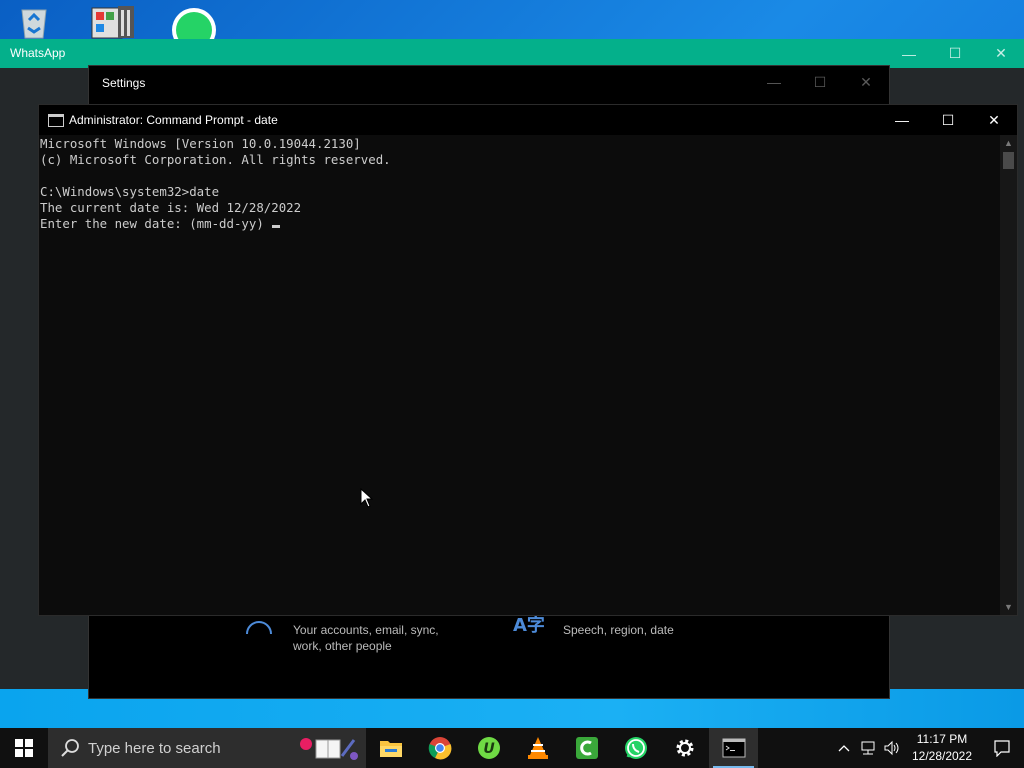 This screenshot has width=1024, height=768. Describe the element at coordinates (329, 749) in the screenshot. I see `search-highlight-icon` at that location.